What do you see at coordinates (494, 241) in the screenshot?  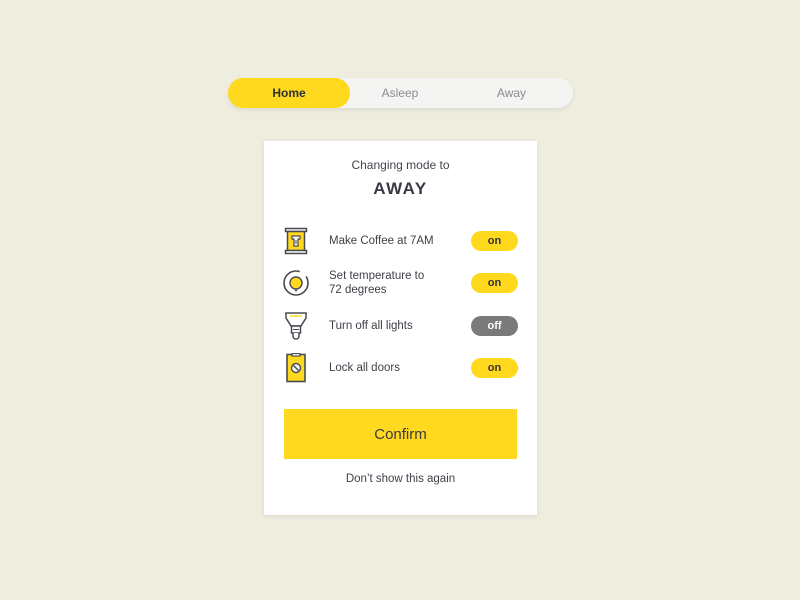 I see `toggle-coffee: on` at bounding box center [494, 241].